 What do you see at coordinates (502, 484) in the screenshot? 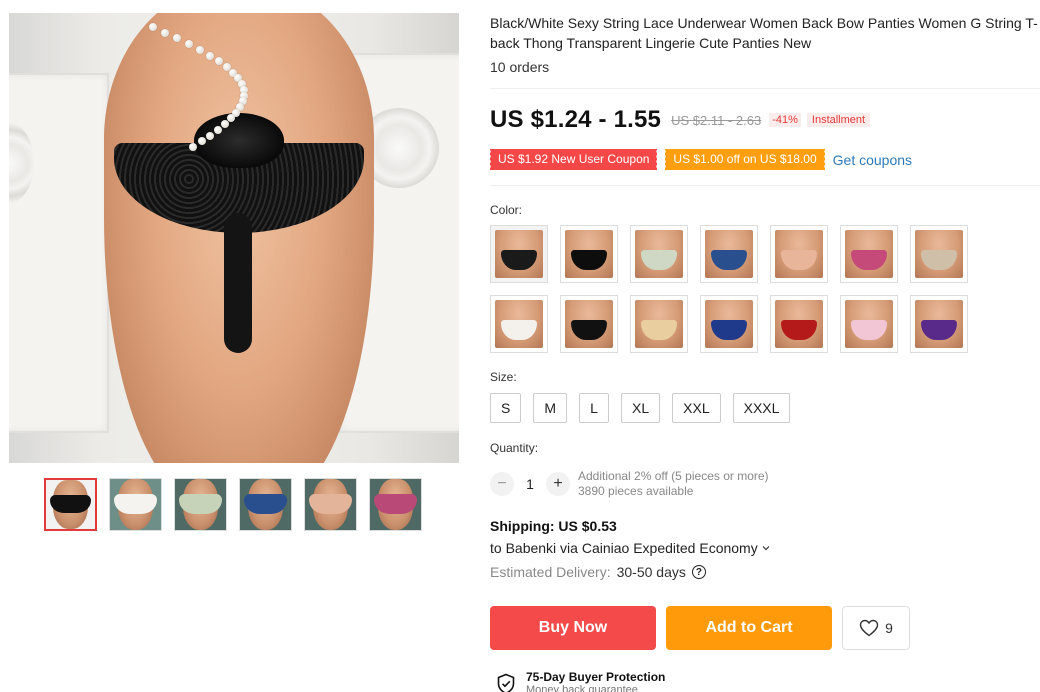
I see `quantity-minus-button: −` at bounding box center [502, 484].